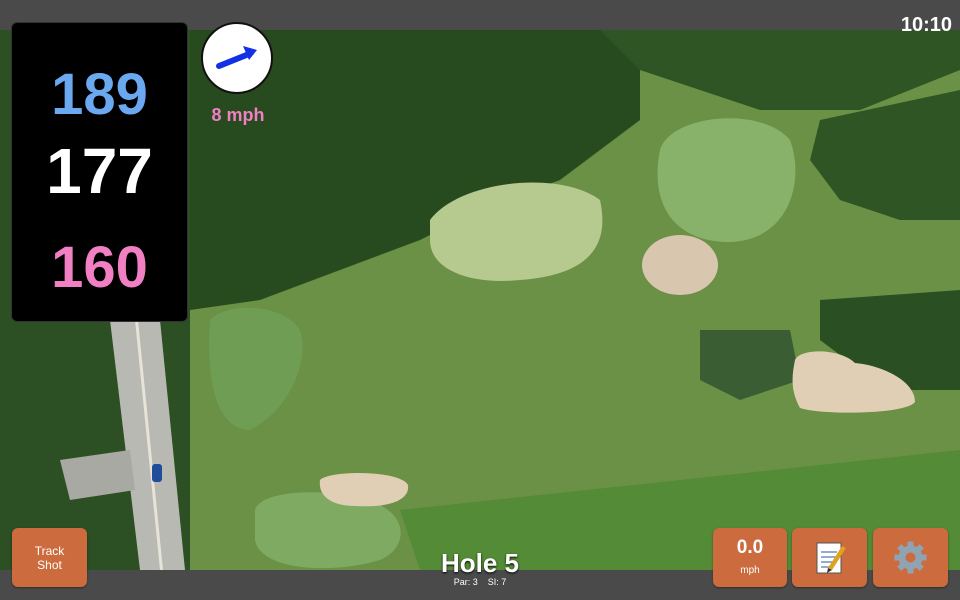 This screenshot has height=600, width=960. What do you see at coordinates (480, 582) in the screenshot?
I see `hole-info: Par: 3 SI: 7` at bounding box center [480, 582].